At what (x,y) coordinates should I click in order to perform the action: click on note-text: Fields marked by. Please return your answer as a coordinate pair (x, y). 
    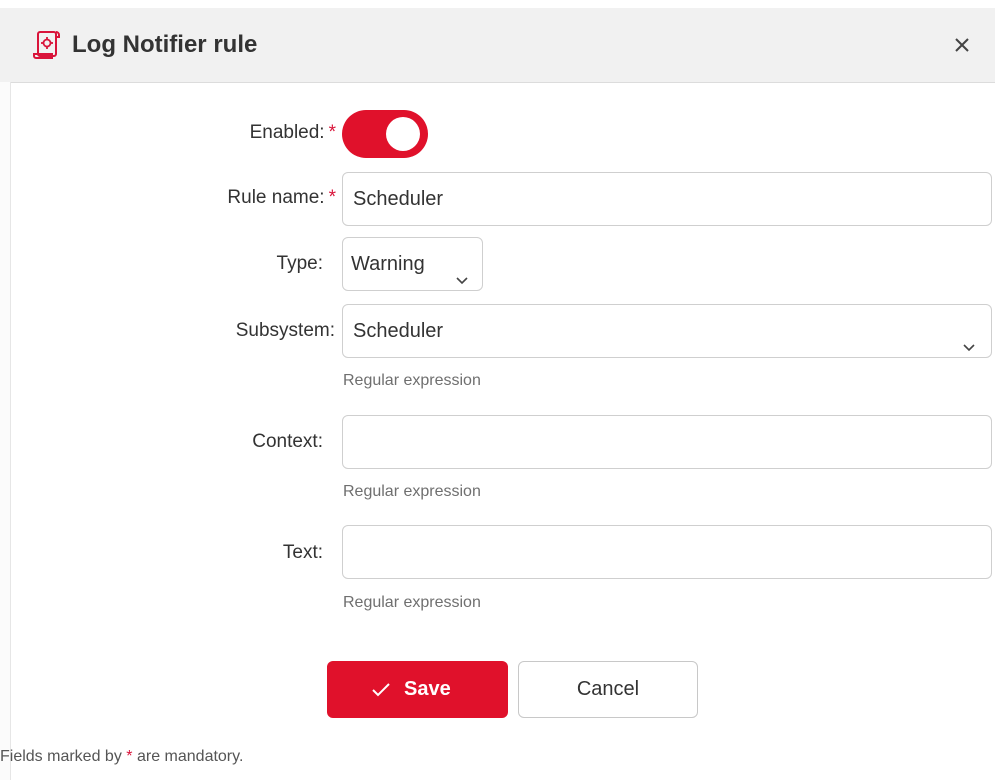
    Looking at the image, I should click on (61, 756).